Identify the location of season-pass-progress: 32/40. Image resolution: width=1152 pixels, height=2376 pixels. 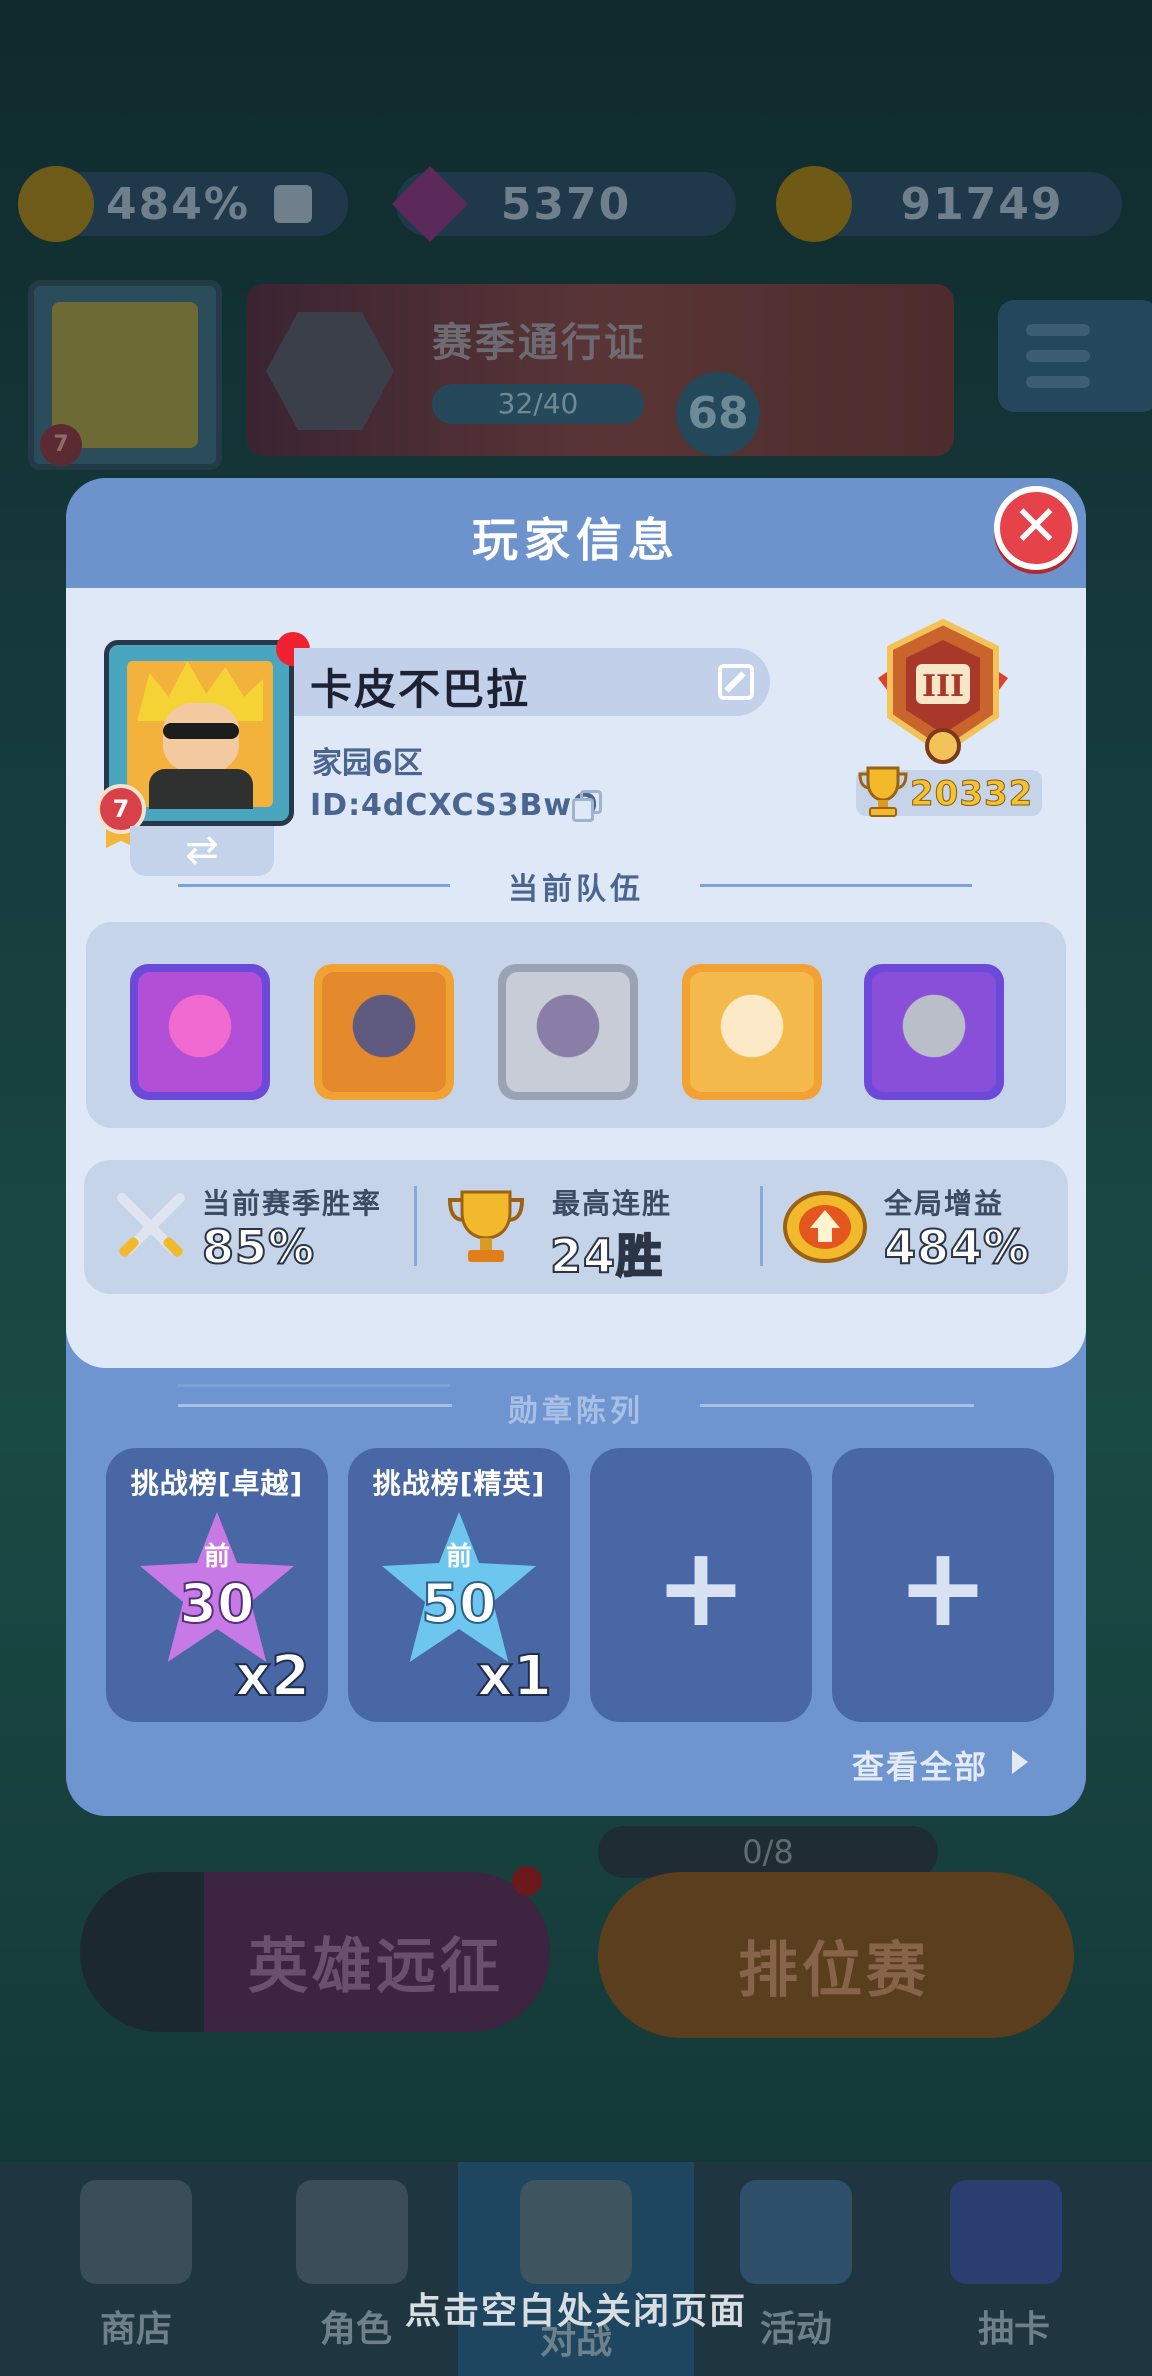
(538, 404).